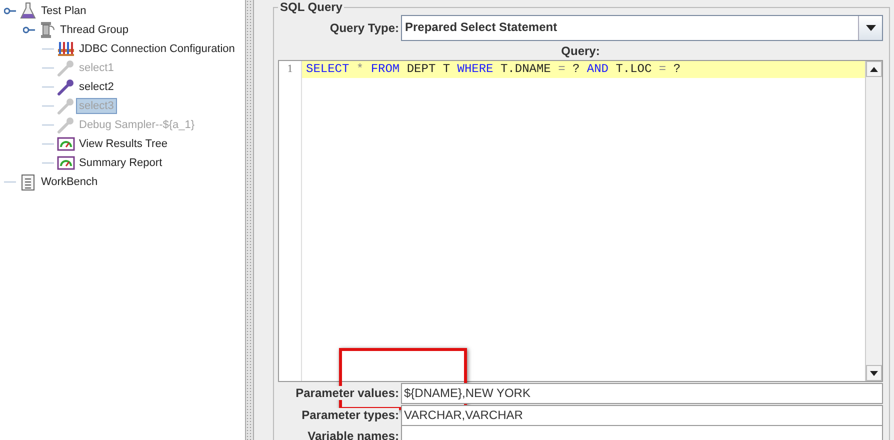 The image size is (894, 440). What do you see at coordinates (290, 69) in the screenshot?
I see `line-number: 1` at bounding box center [290, 69].